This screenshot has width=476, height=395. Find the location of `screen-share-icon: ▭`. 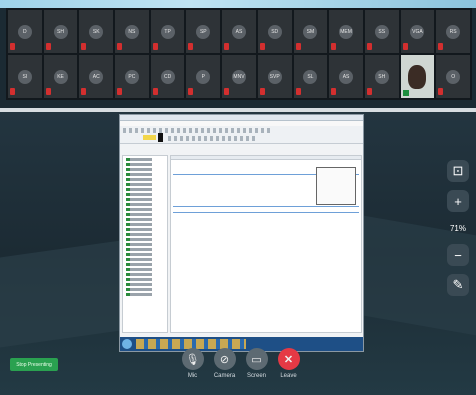

screen-share-icon: ▭ is located at coordinates (256, 359).